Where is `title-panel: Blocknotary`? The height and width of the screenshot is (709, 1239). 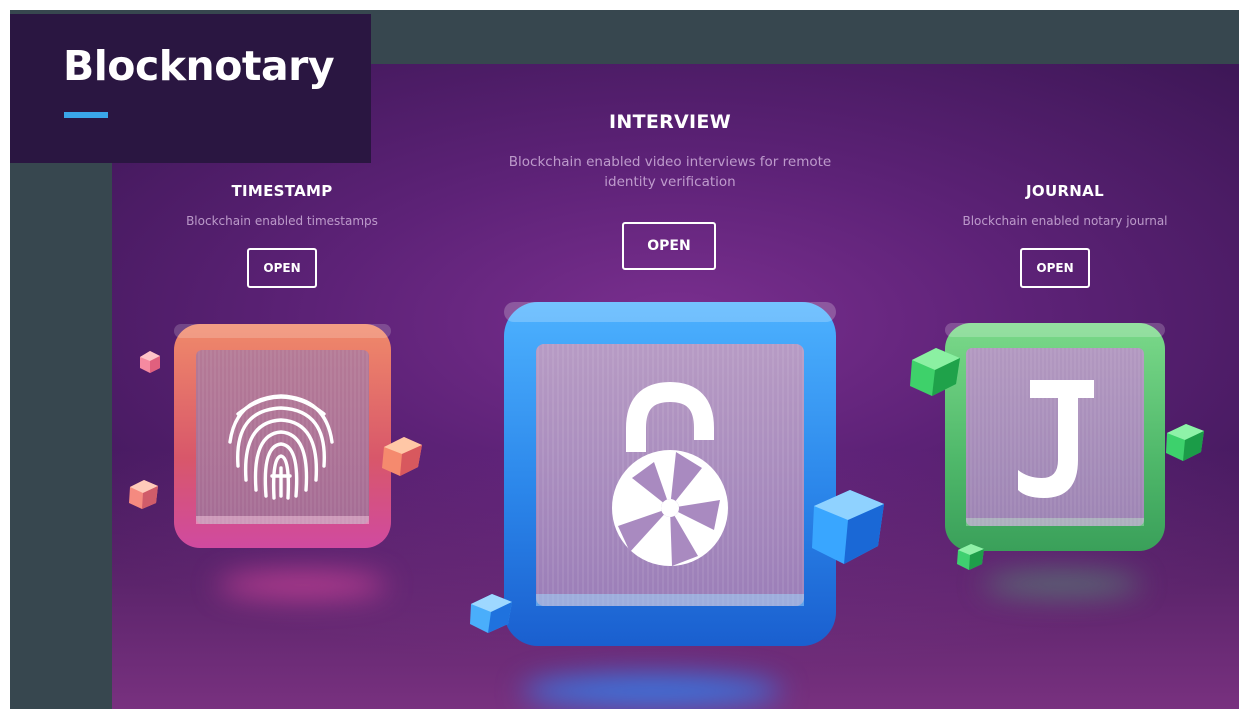 title-panel: Blocknotary is located at coordinates (190, 88).